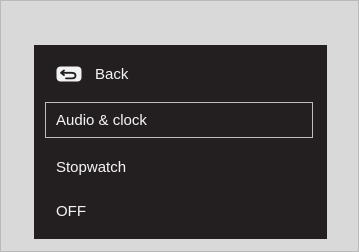 The width and height of the screenshot is (359, 252). What do you see at coordinates (179, 74) in the screenshot?
I see `menu-item-back: Back` at bounding box center [179, 74].